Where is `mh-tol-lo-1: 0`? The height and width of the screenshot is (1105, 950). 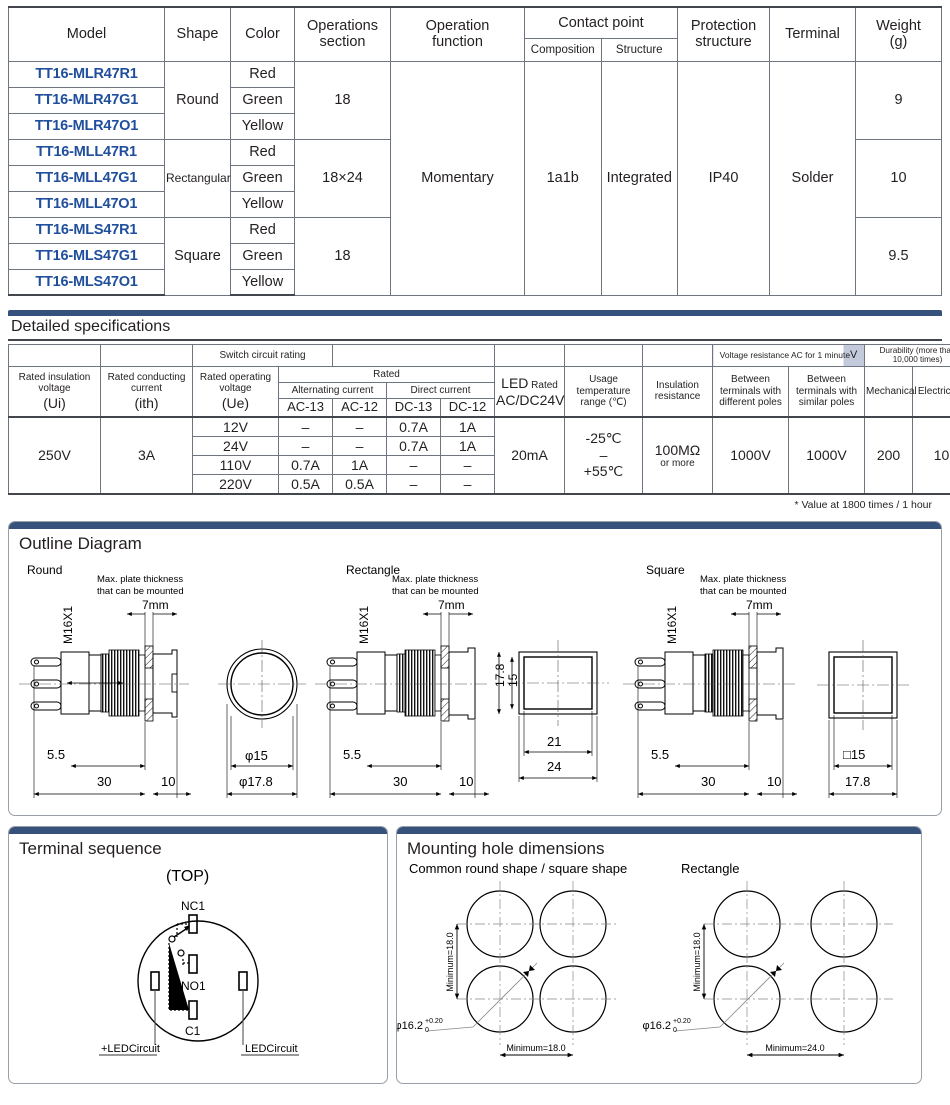
mh-tol-lo-1: 0 is located at coordinates (427, 1030).